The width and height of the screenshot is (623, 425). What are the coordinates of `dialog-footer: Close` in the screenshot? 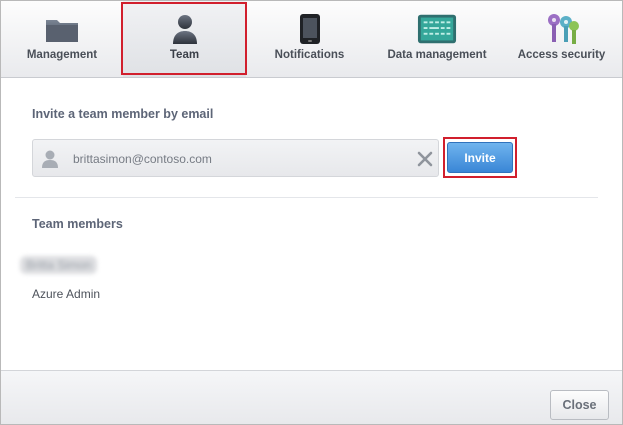 It's located at (311, 397).